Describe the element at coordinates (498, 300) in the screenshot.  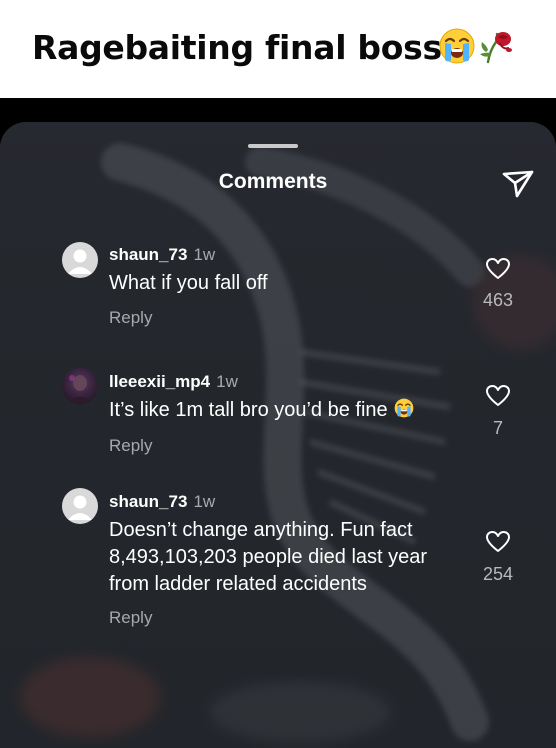
I see `like-count: 463` at that location.